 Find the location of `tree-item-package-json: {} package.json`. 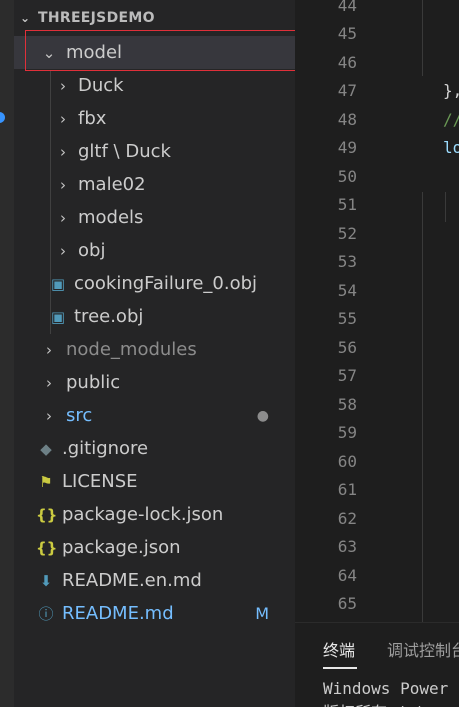

tree-item-package-json: {} package.json is located at coordinates (154, 547).